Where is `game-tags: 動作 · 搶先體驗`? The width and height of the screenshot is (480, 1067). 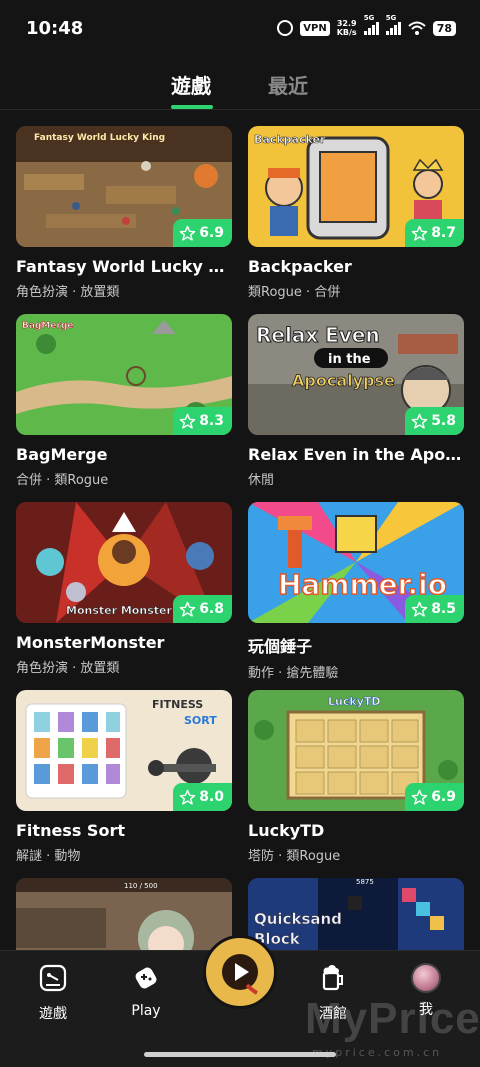 game-tags: 動作 · 搶先體驗 is located at coordinates (293, 673).